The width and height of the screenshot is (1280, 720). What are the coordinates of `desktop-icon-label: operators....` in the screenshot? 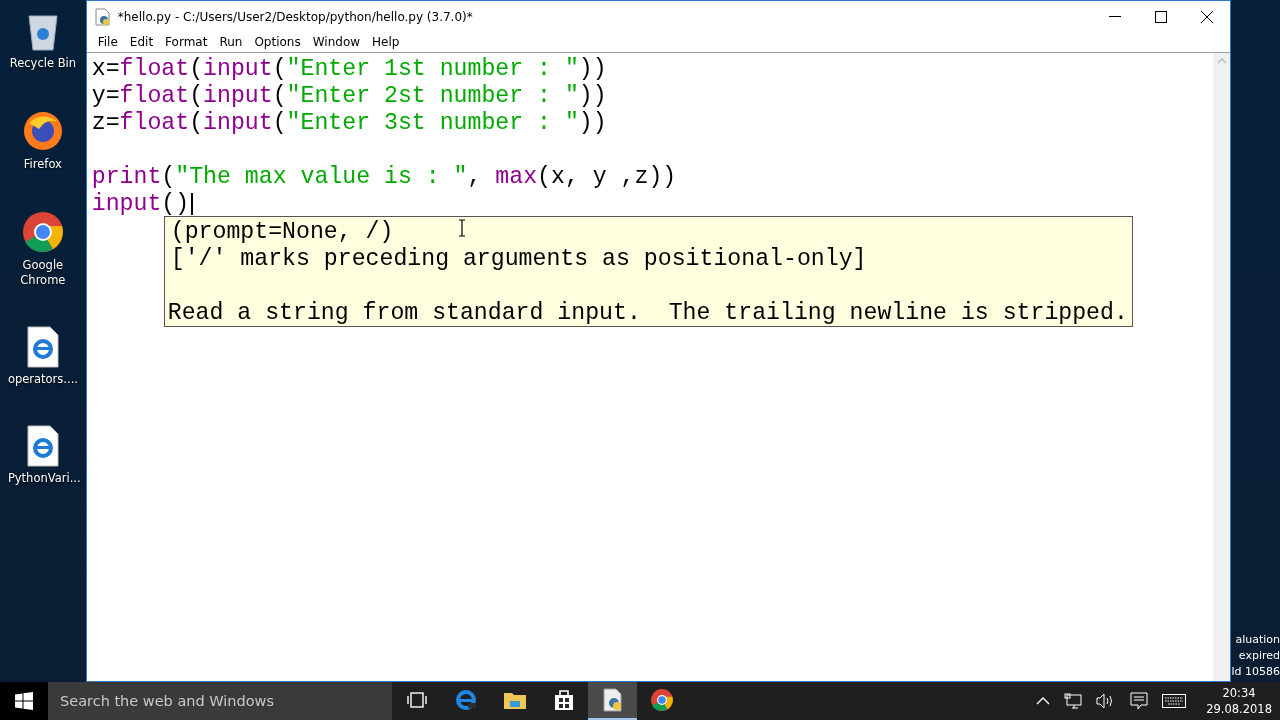 It's located at (42, 379).